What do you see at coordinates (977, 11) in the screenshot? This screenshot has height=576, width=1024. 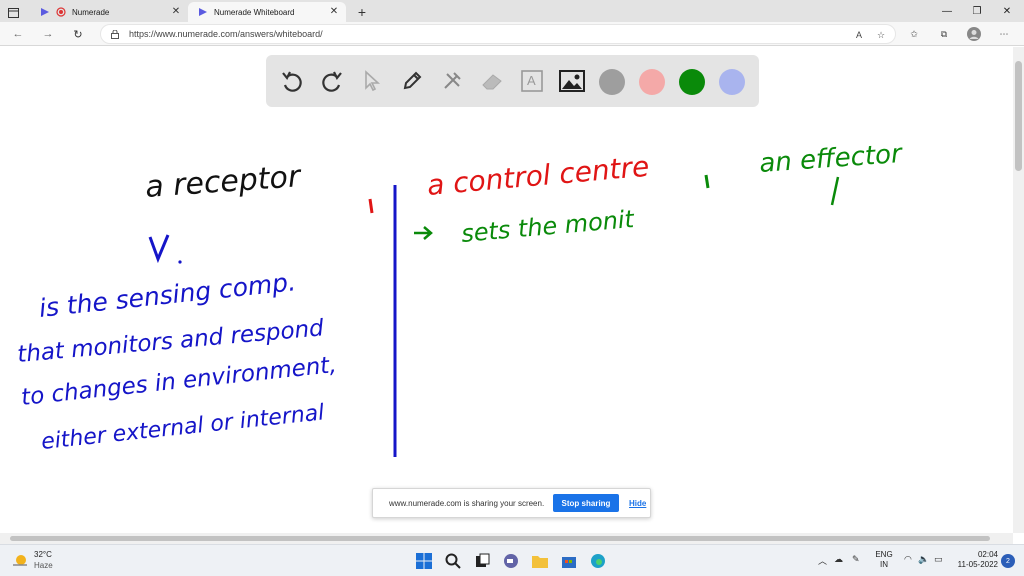 I see `maximize-button: ❐` at bounding box center [977, 11].